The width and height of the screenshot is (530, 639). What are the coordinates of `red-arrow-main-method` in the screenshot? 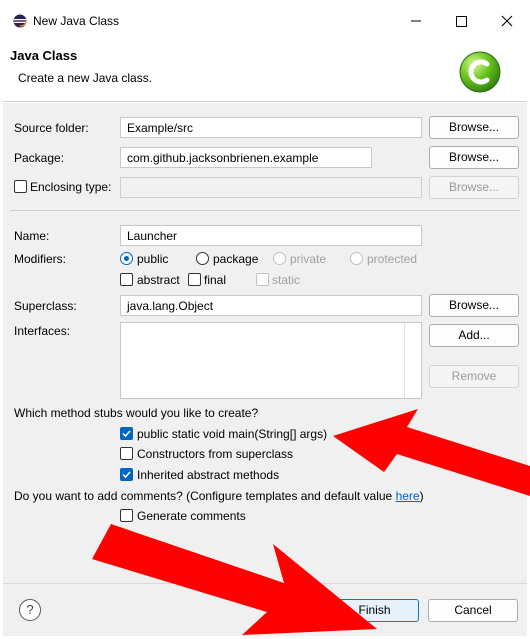 It's located at (431, 452).